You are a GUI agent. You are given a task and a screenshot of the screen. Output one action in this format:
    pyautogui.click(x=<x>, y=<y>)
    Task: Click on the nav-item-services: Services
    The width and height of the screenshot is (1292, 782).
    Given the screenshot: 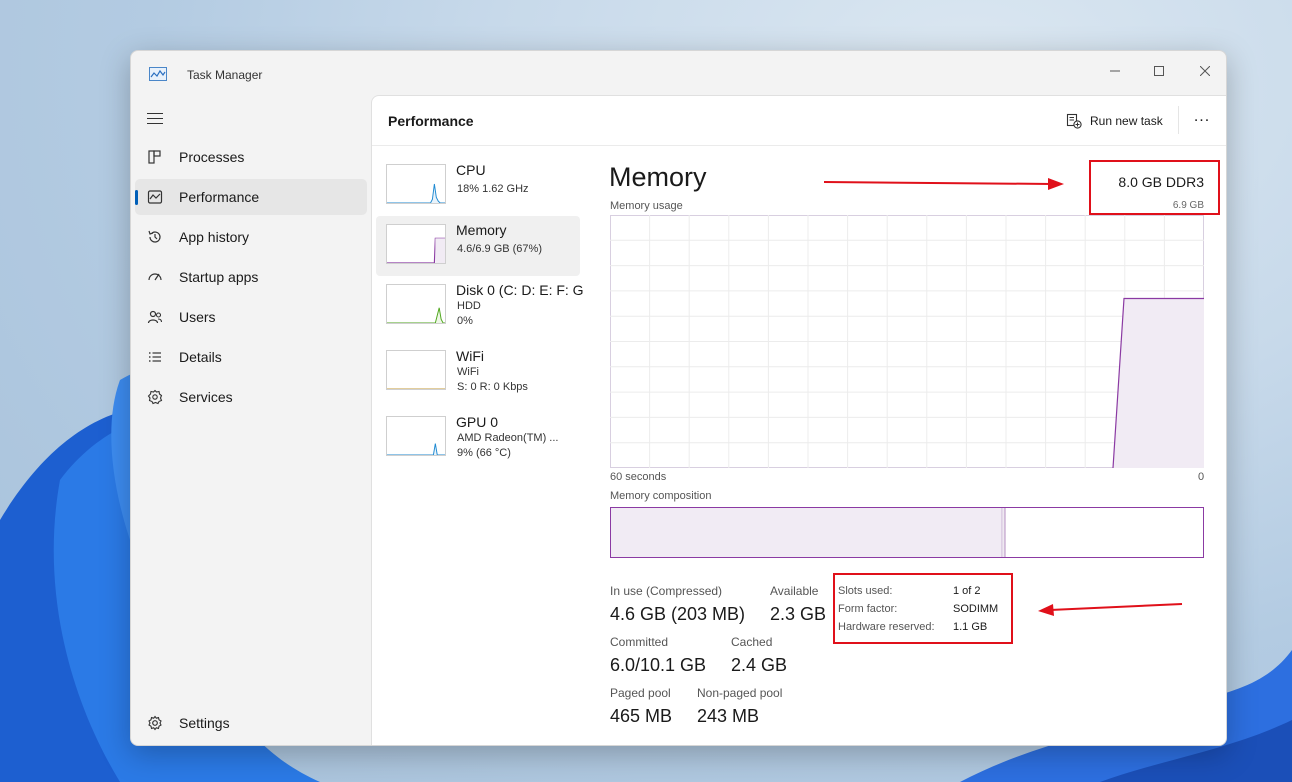 What is the action you would take?
    pyautogui.click(x=251, y=397)
    